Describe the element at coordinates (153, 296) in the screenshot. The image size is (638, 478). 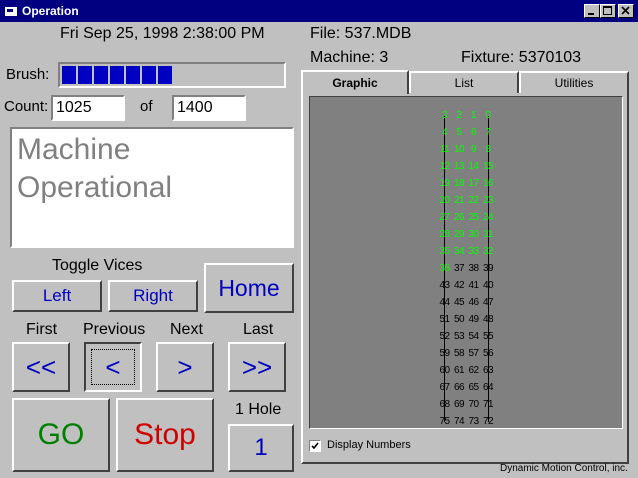
I see `right-vice-button: Right` at that location.